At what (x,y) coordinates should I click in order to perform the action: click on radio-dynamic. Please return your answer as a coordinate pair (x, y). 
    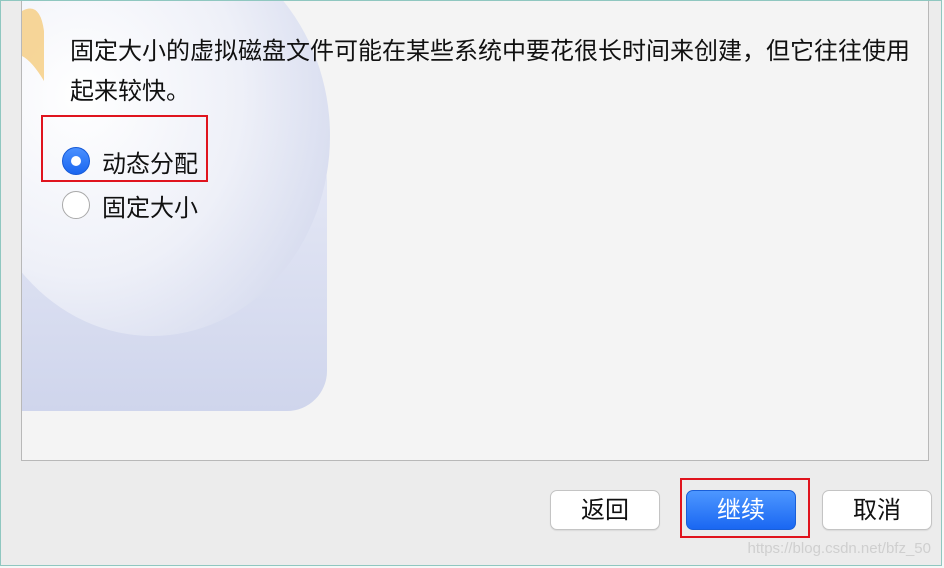
    Looking at the image, I should click on (76, 161).